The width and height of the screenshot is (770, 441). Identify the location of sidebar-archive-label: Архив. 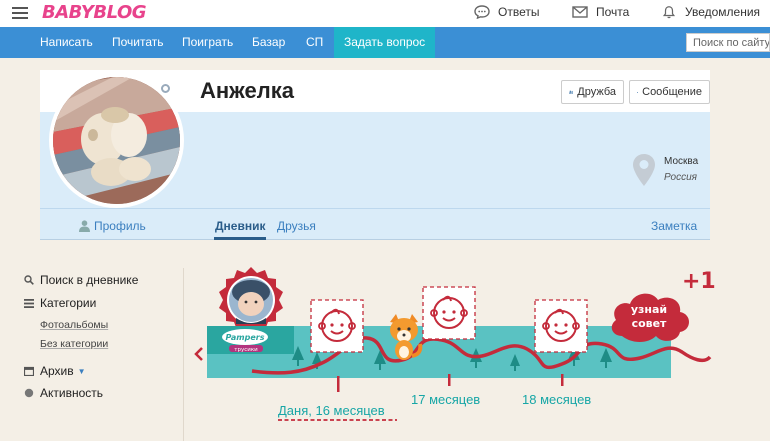
(57, 371).